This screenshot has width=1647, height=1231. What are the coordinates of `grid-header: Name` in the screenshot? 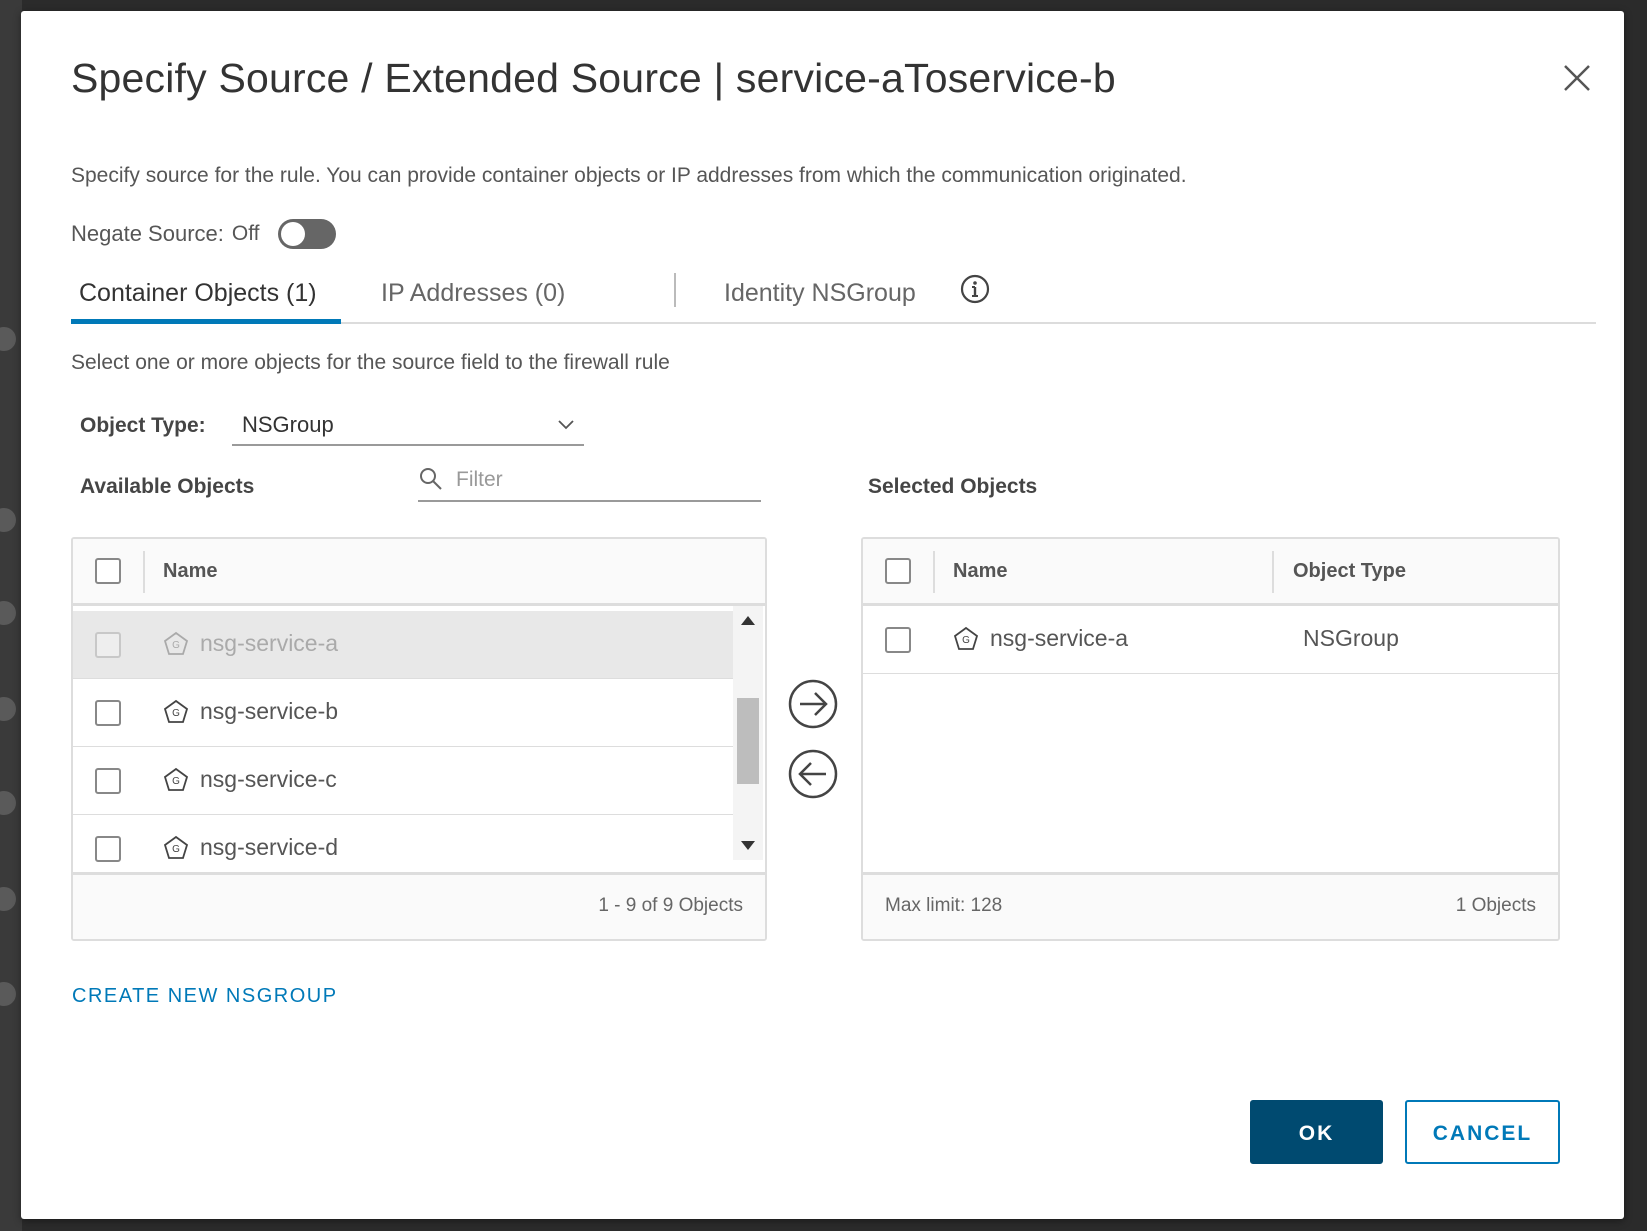 It's located at (419, 572).